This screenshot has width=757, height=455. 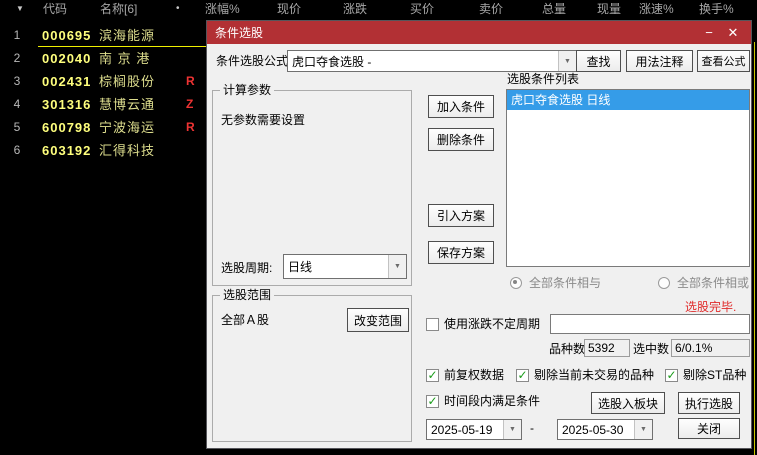 I want to click on column-header: 现价, so click(x=289, y=9).